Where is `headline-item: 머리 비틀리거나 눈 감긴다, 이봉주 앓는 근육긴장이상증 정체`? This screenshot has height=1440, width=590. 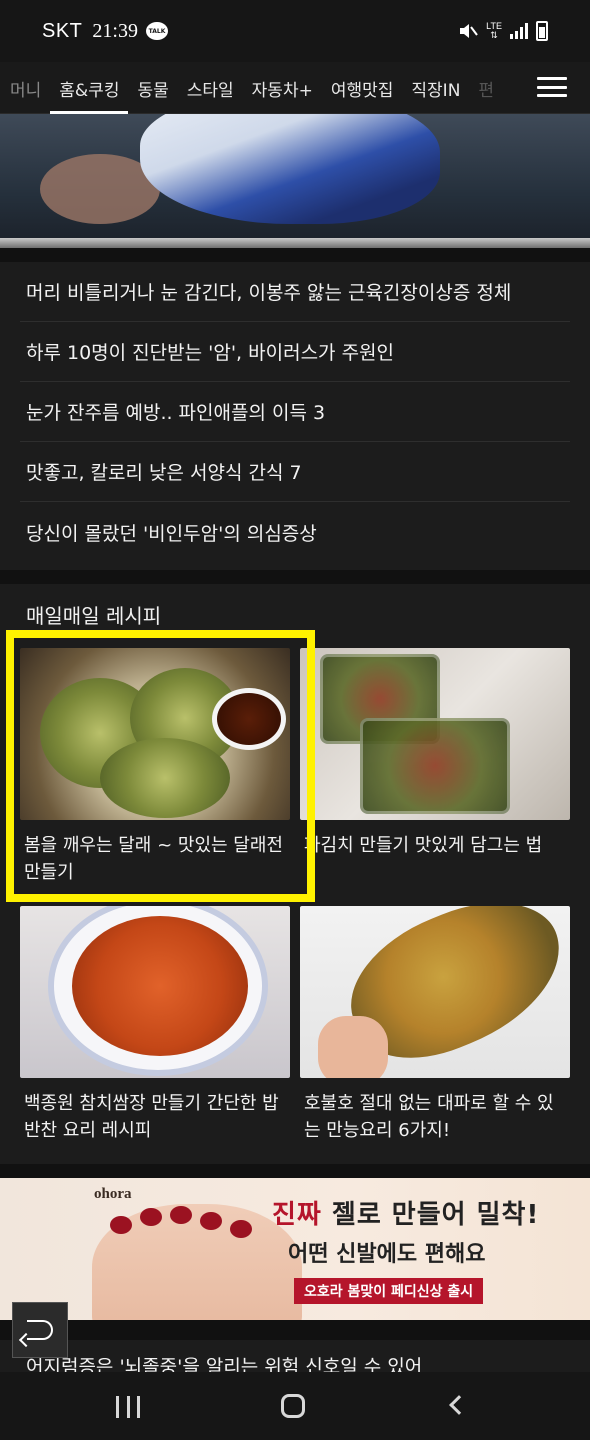
headline-item: 머리 비틀리거나 눈 감긴다, 이봉주 앓는 근육긴장이상증 정체 is located at coordinates (295, 292).